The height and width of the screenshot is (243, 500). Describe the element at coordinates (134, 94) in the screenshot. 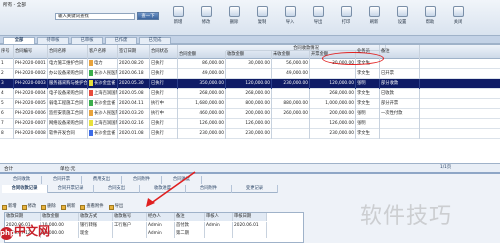

I see `table-cell: 2020.05.08` at that location.